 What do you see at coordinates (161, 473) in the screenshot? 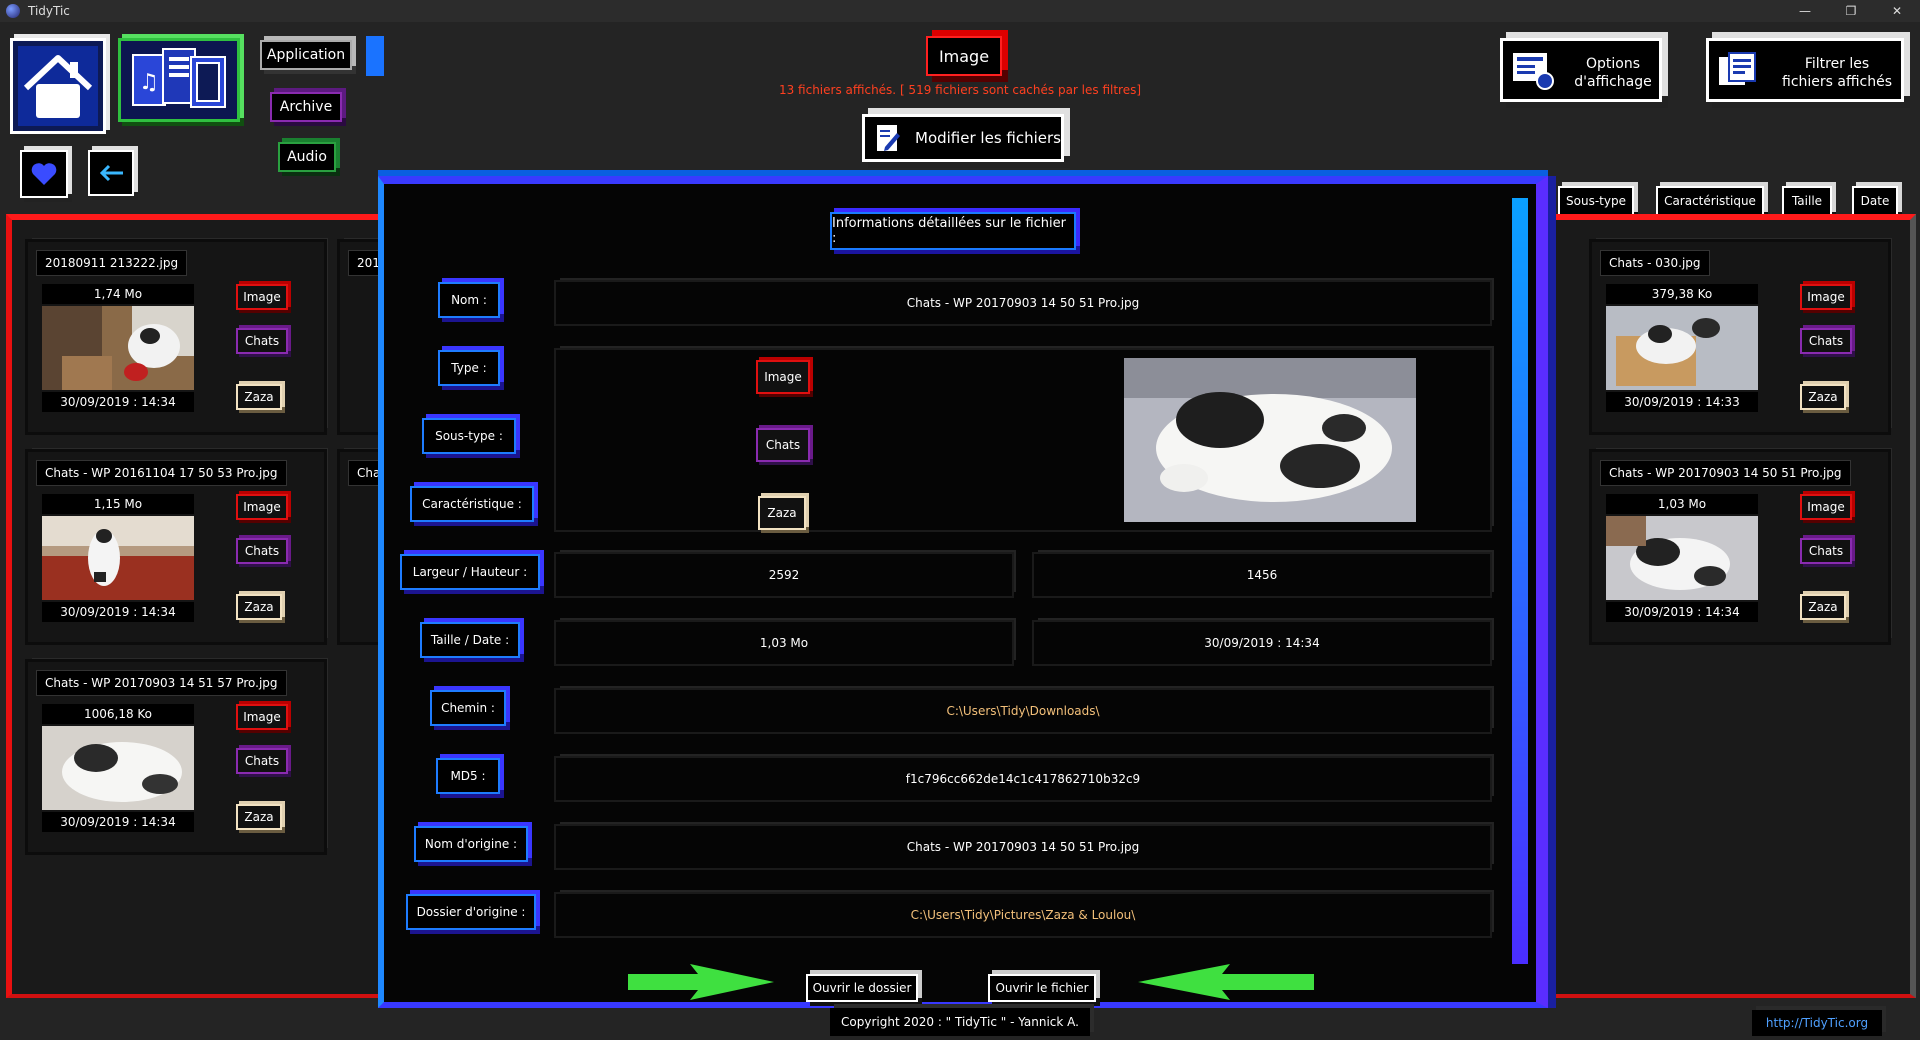
I see `file-card-name: Chats - WP 20161104 17 50 53 Pro.jpg` at bounding box center [161, 473].